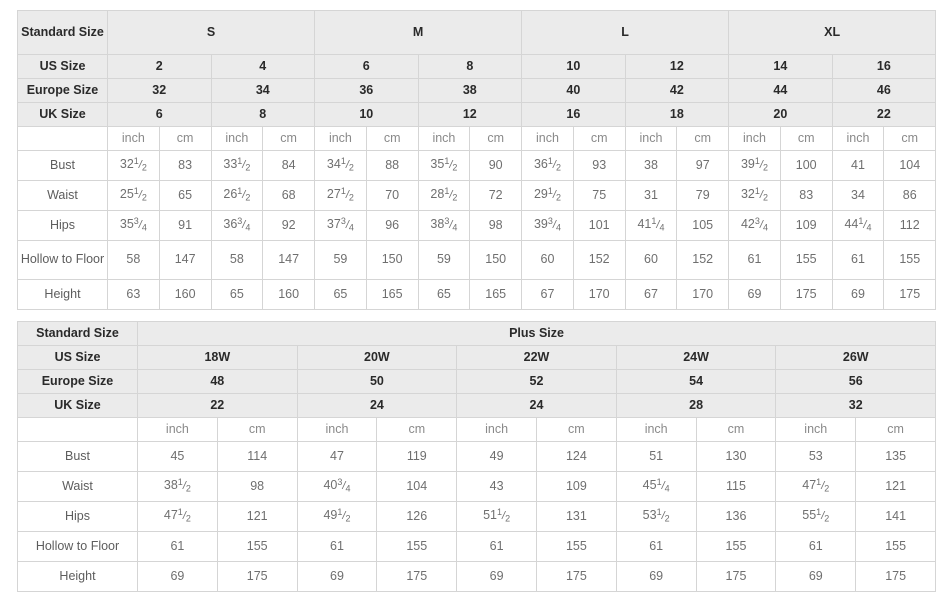 The width and height of the screenshot is (952, 599). I want to click on measure-value: 34, so click(858, 195).